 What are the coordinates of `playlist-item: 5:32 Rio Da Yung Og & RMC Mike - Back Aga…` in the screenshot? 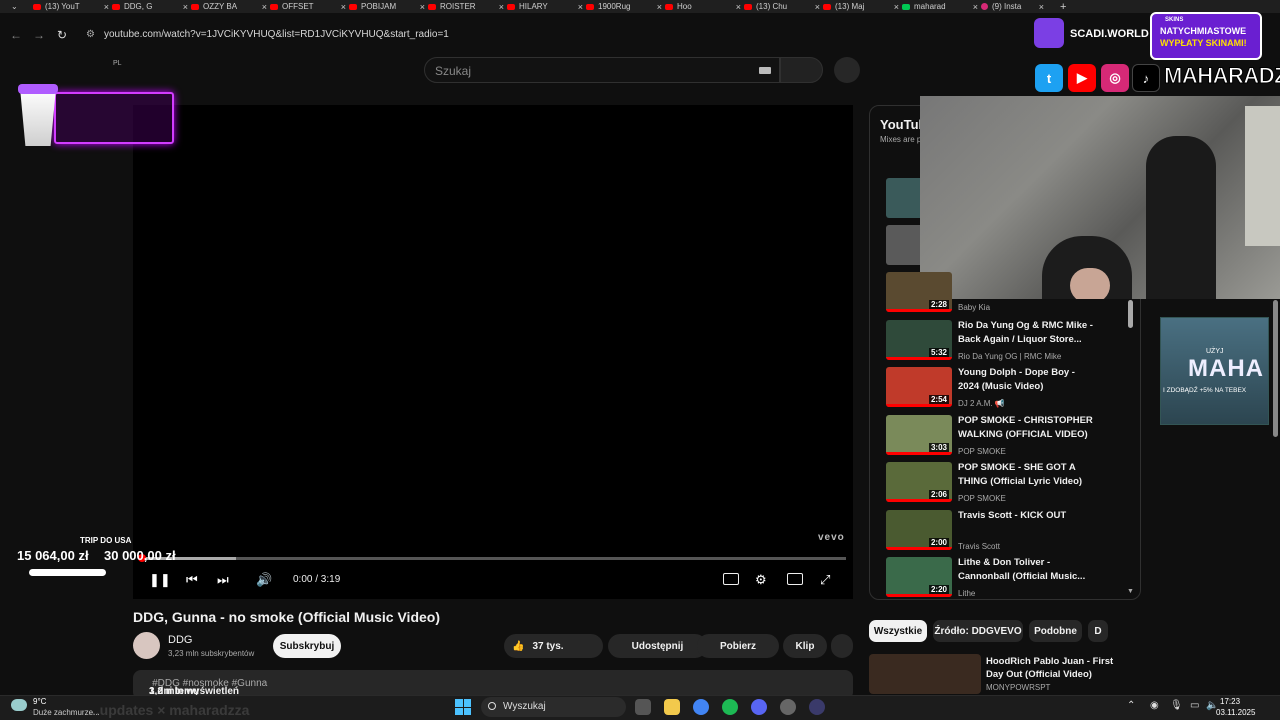 It's located at (1008, 343).